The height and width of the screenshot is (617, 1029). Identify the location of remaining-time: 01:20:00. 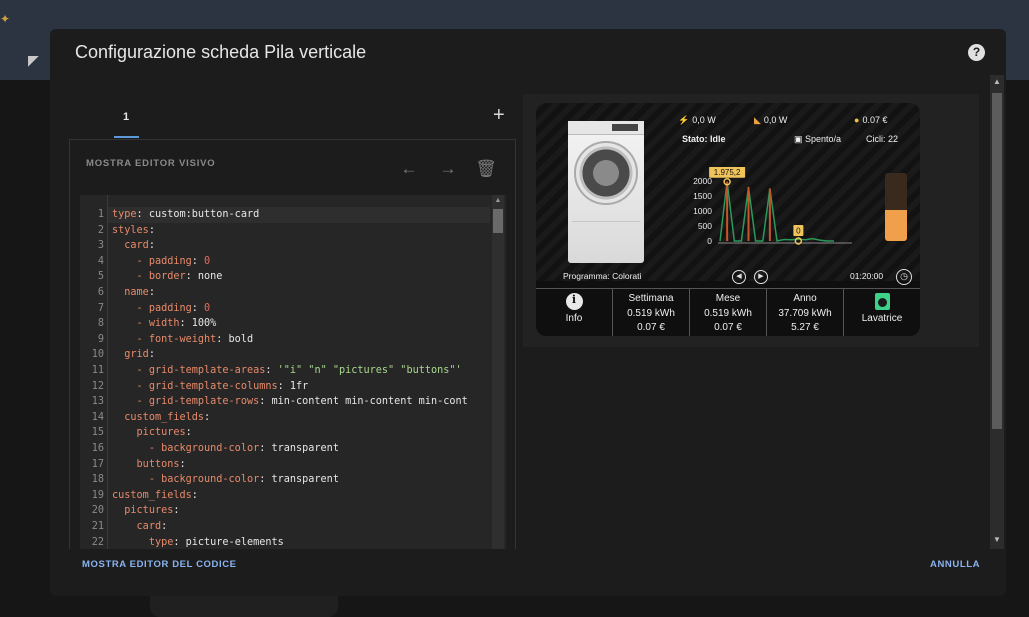
(867, 276).